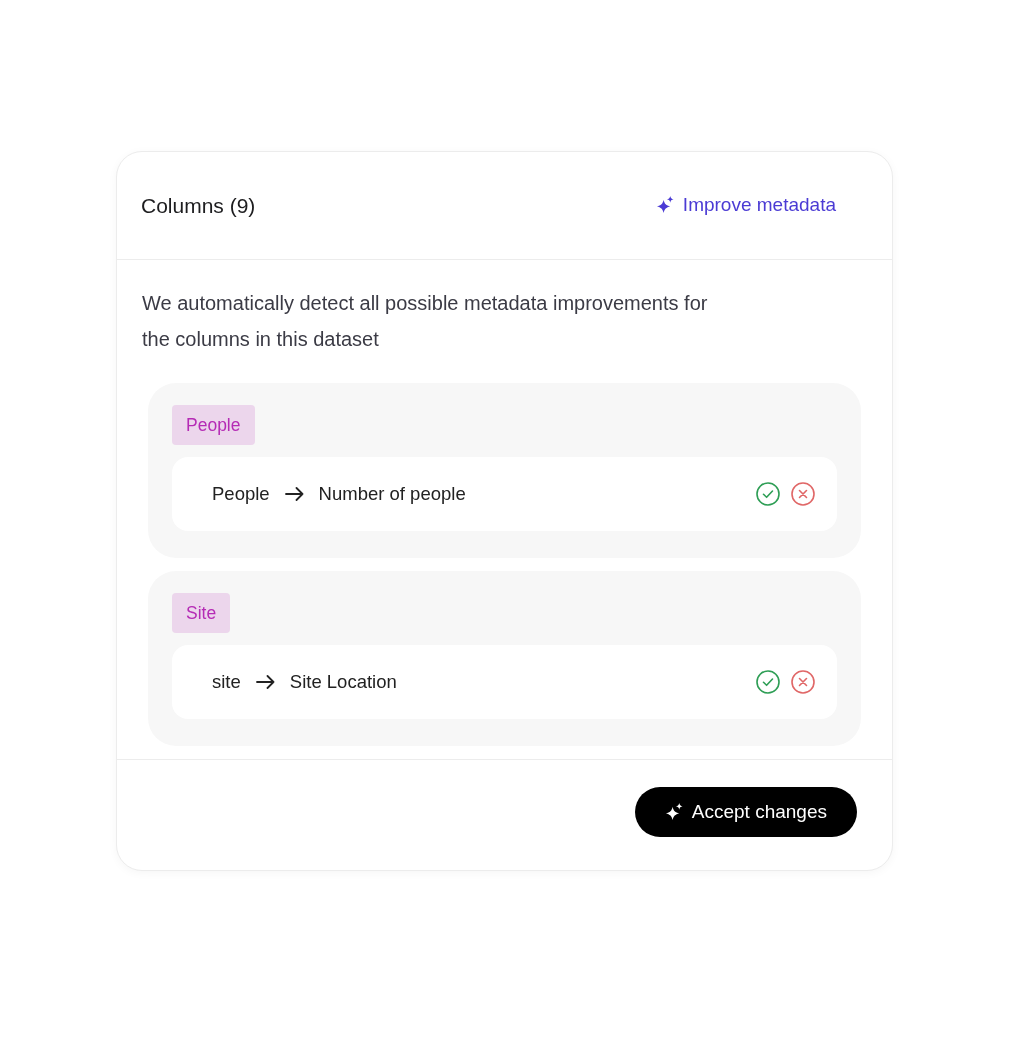  I want to click on accept-changes-button: Accept changes, so click(745, 812).